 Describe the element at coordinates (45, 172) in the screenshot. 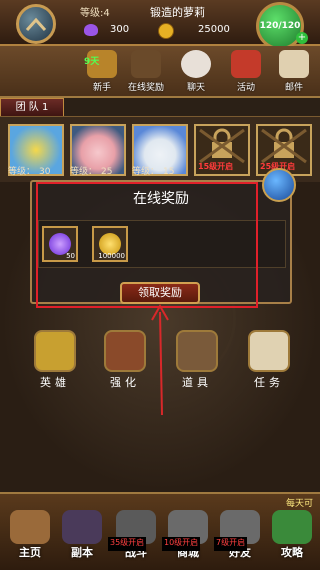

I see `level-value: 30` at that location.